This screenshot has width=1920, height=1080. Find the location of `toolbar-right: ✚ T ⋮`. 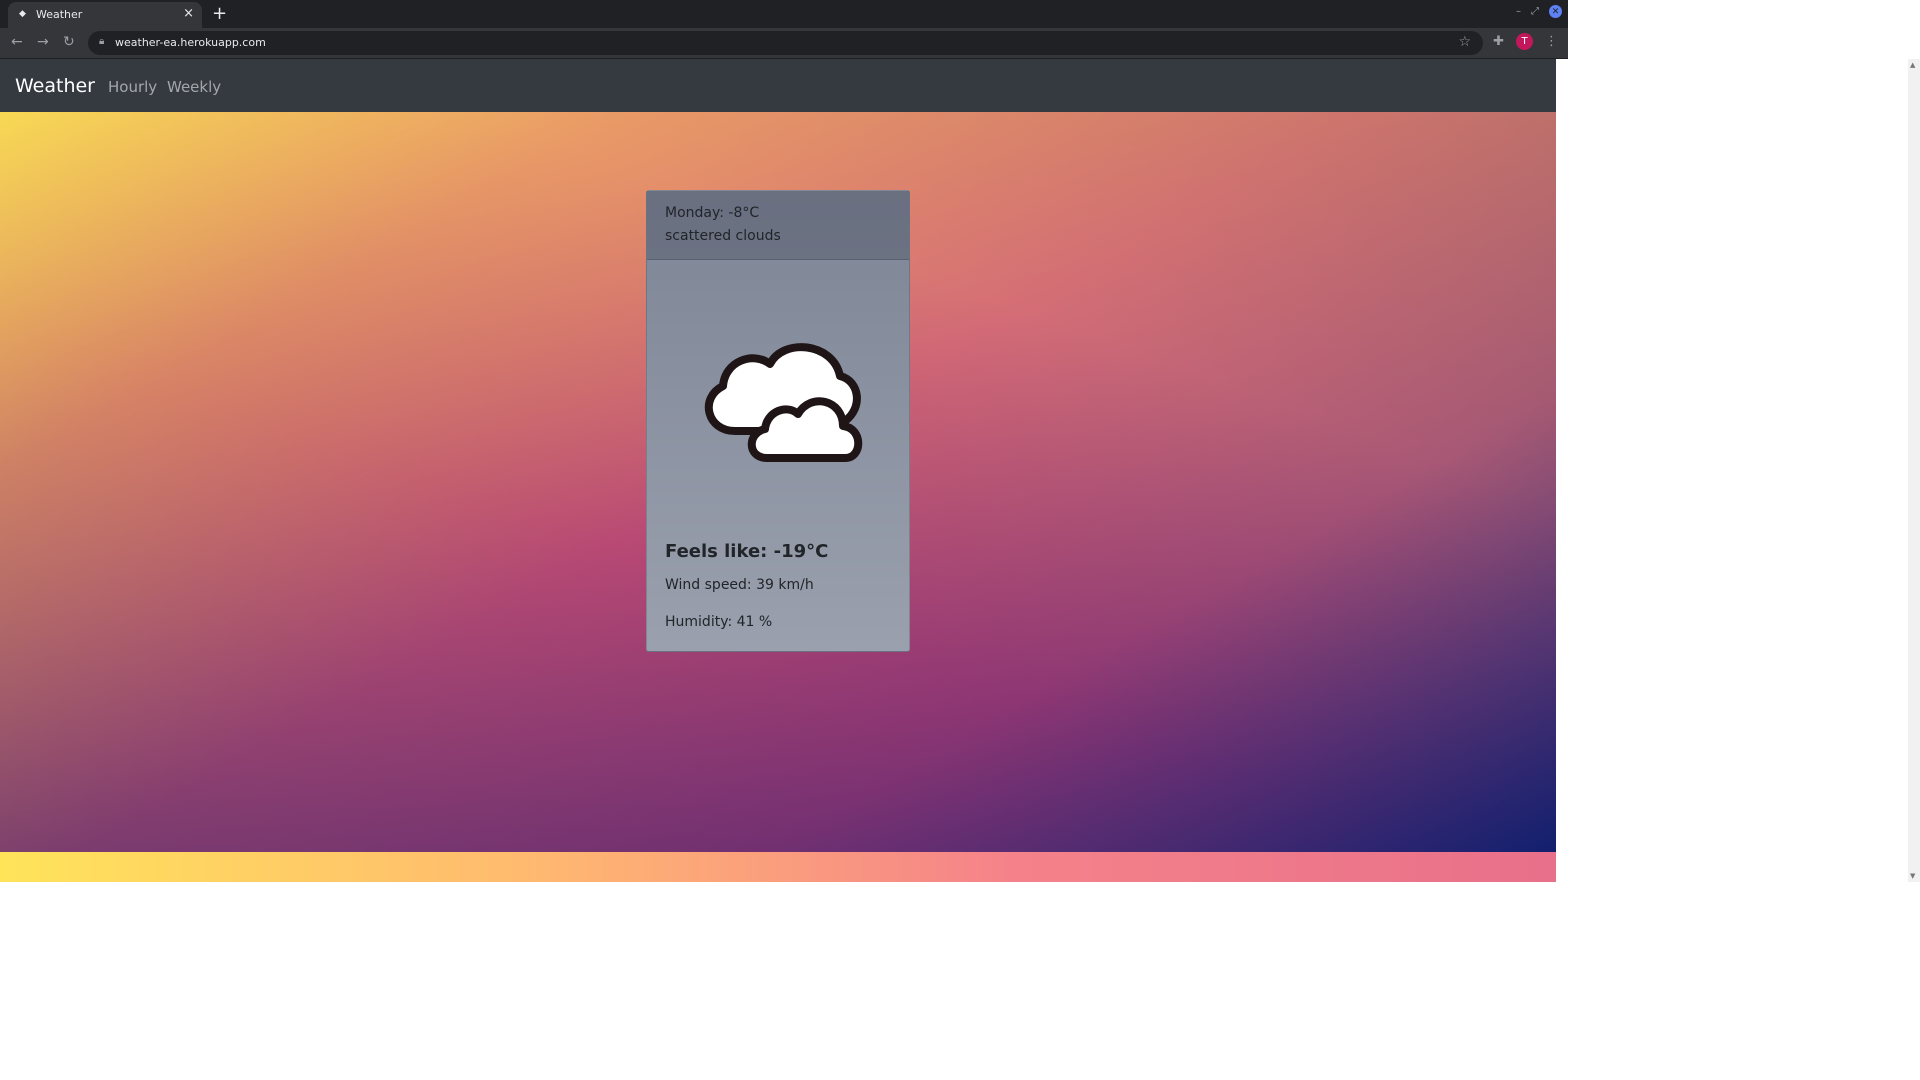

toolbar-right: ✚ T ⋮ is located at coordinates (1525, 41).